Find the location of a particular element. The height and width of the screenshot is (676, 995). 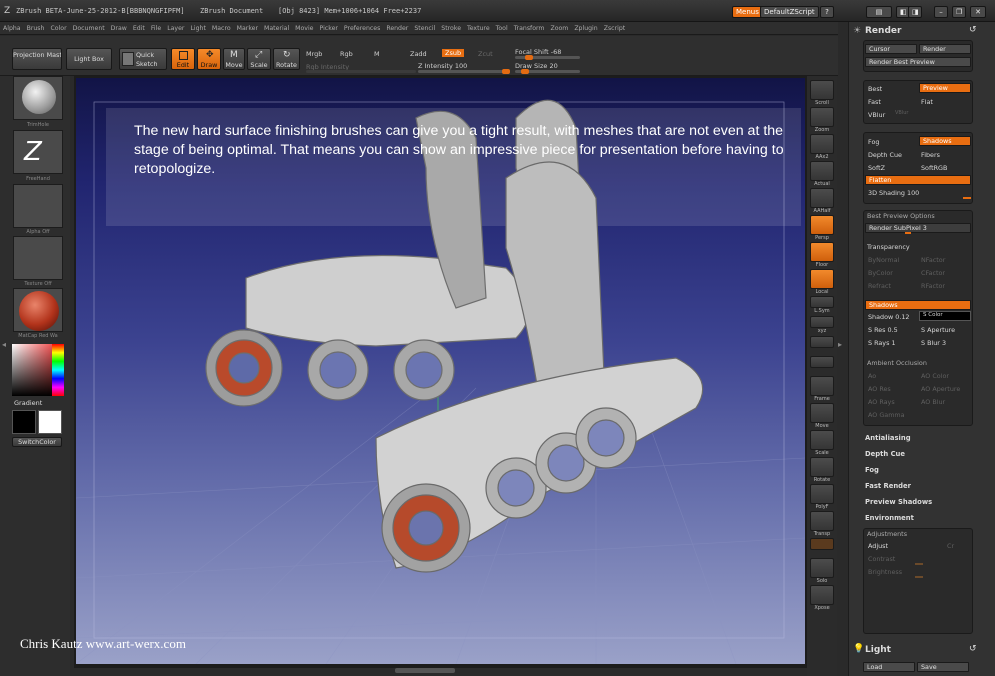

menu-zoom: Zoom is located at coordinates (559, 27).